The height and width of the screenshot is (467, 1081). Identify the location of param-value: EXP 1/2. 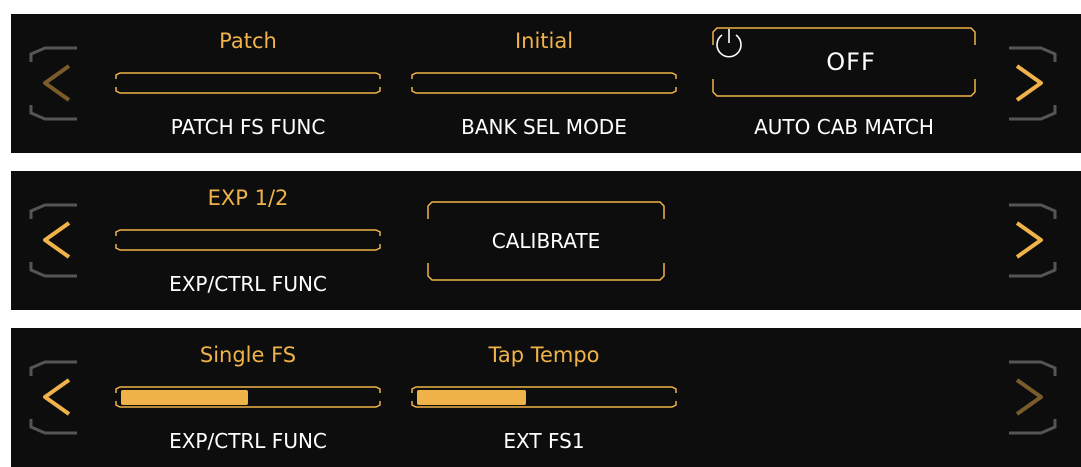
(248, 198).